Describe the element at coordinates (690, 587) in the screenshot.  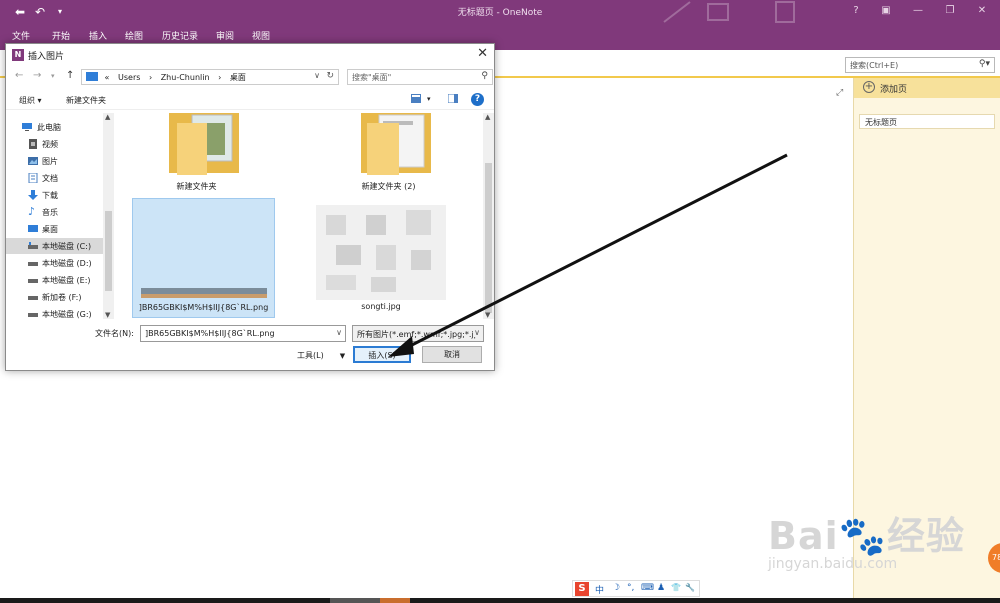
I see `wrench-icon: 🔧` at that location.